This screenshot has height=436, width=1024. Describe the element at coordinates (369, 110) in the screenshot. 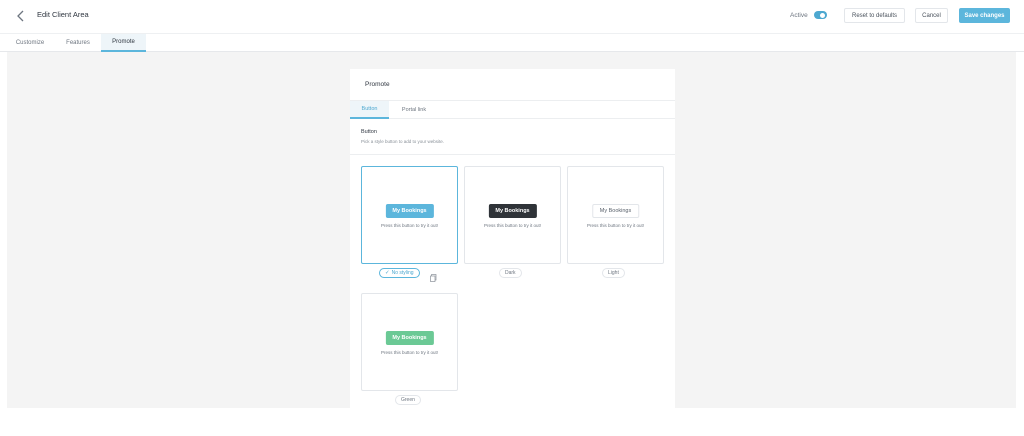

I see `tab-button: Button` at that location.